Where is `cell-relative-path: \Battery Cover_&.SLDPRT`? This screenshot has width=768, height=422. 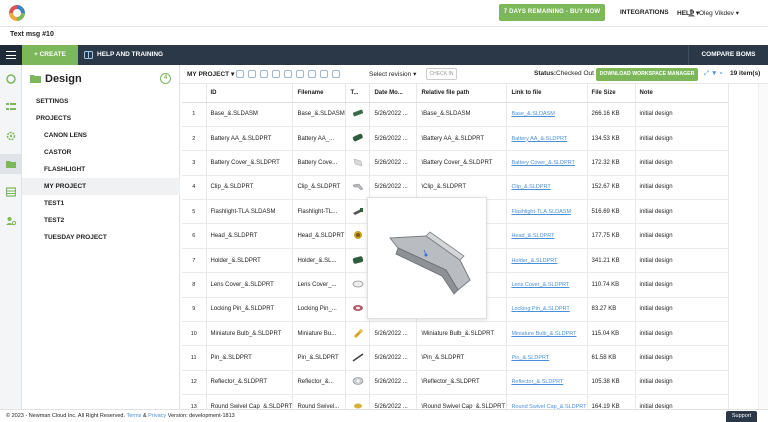
cell-relative-path: \Battery Cover_&.SLDPRT is located at coordinates (462, 163).